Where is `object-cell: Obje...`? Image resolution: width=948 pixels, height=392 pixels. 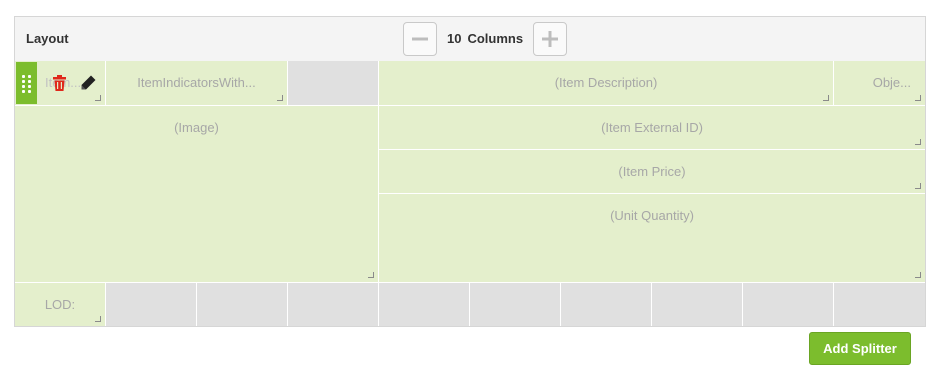 object-cell: Obje... is located at coordinates (879, 83).